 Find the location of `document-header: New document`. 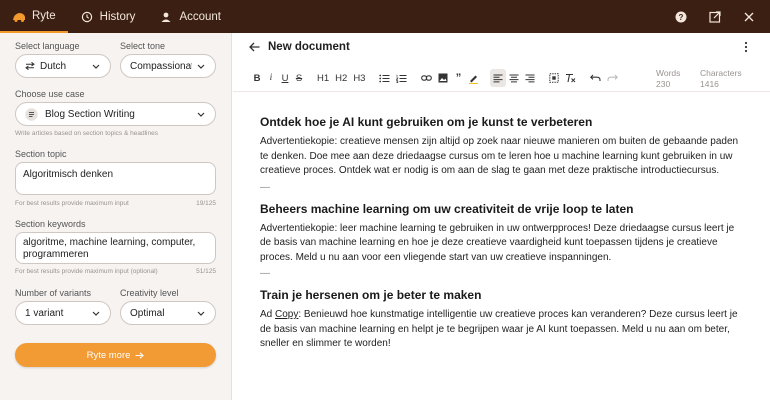

document-header: New document is located at coordinates (501, 47).